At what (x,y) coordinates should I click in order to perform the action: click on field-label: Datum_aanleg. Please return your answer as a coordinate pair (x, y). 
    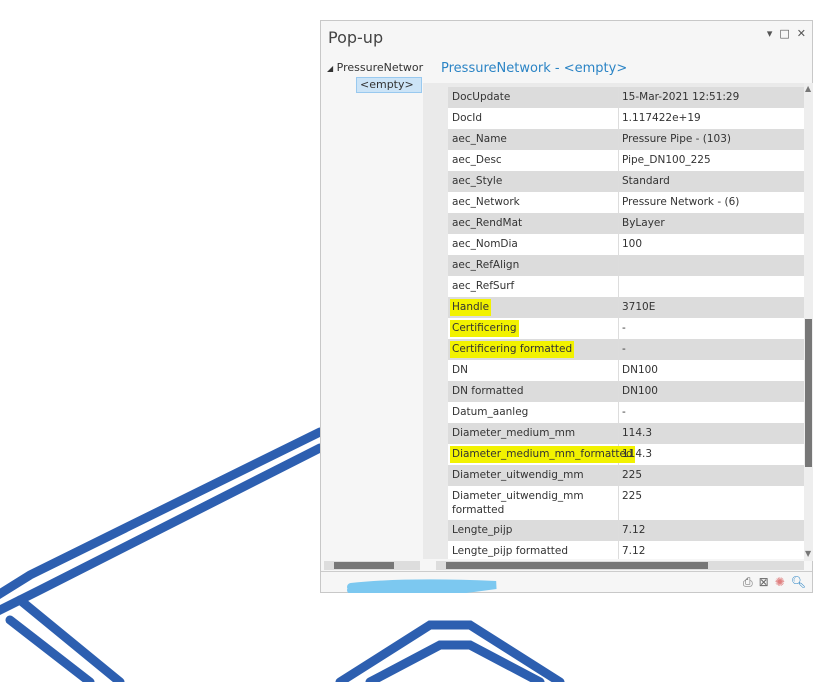
    Looking at the image, I should click on (490, 412).